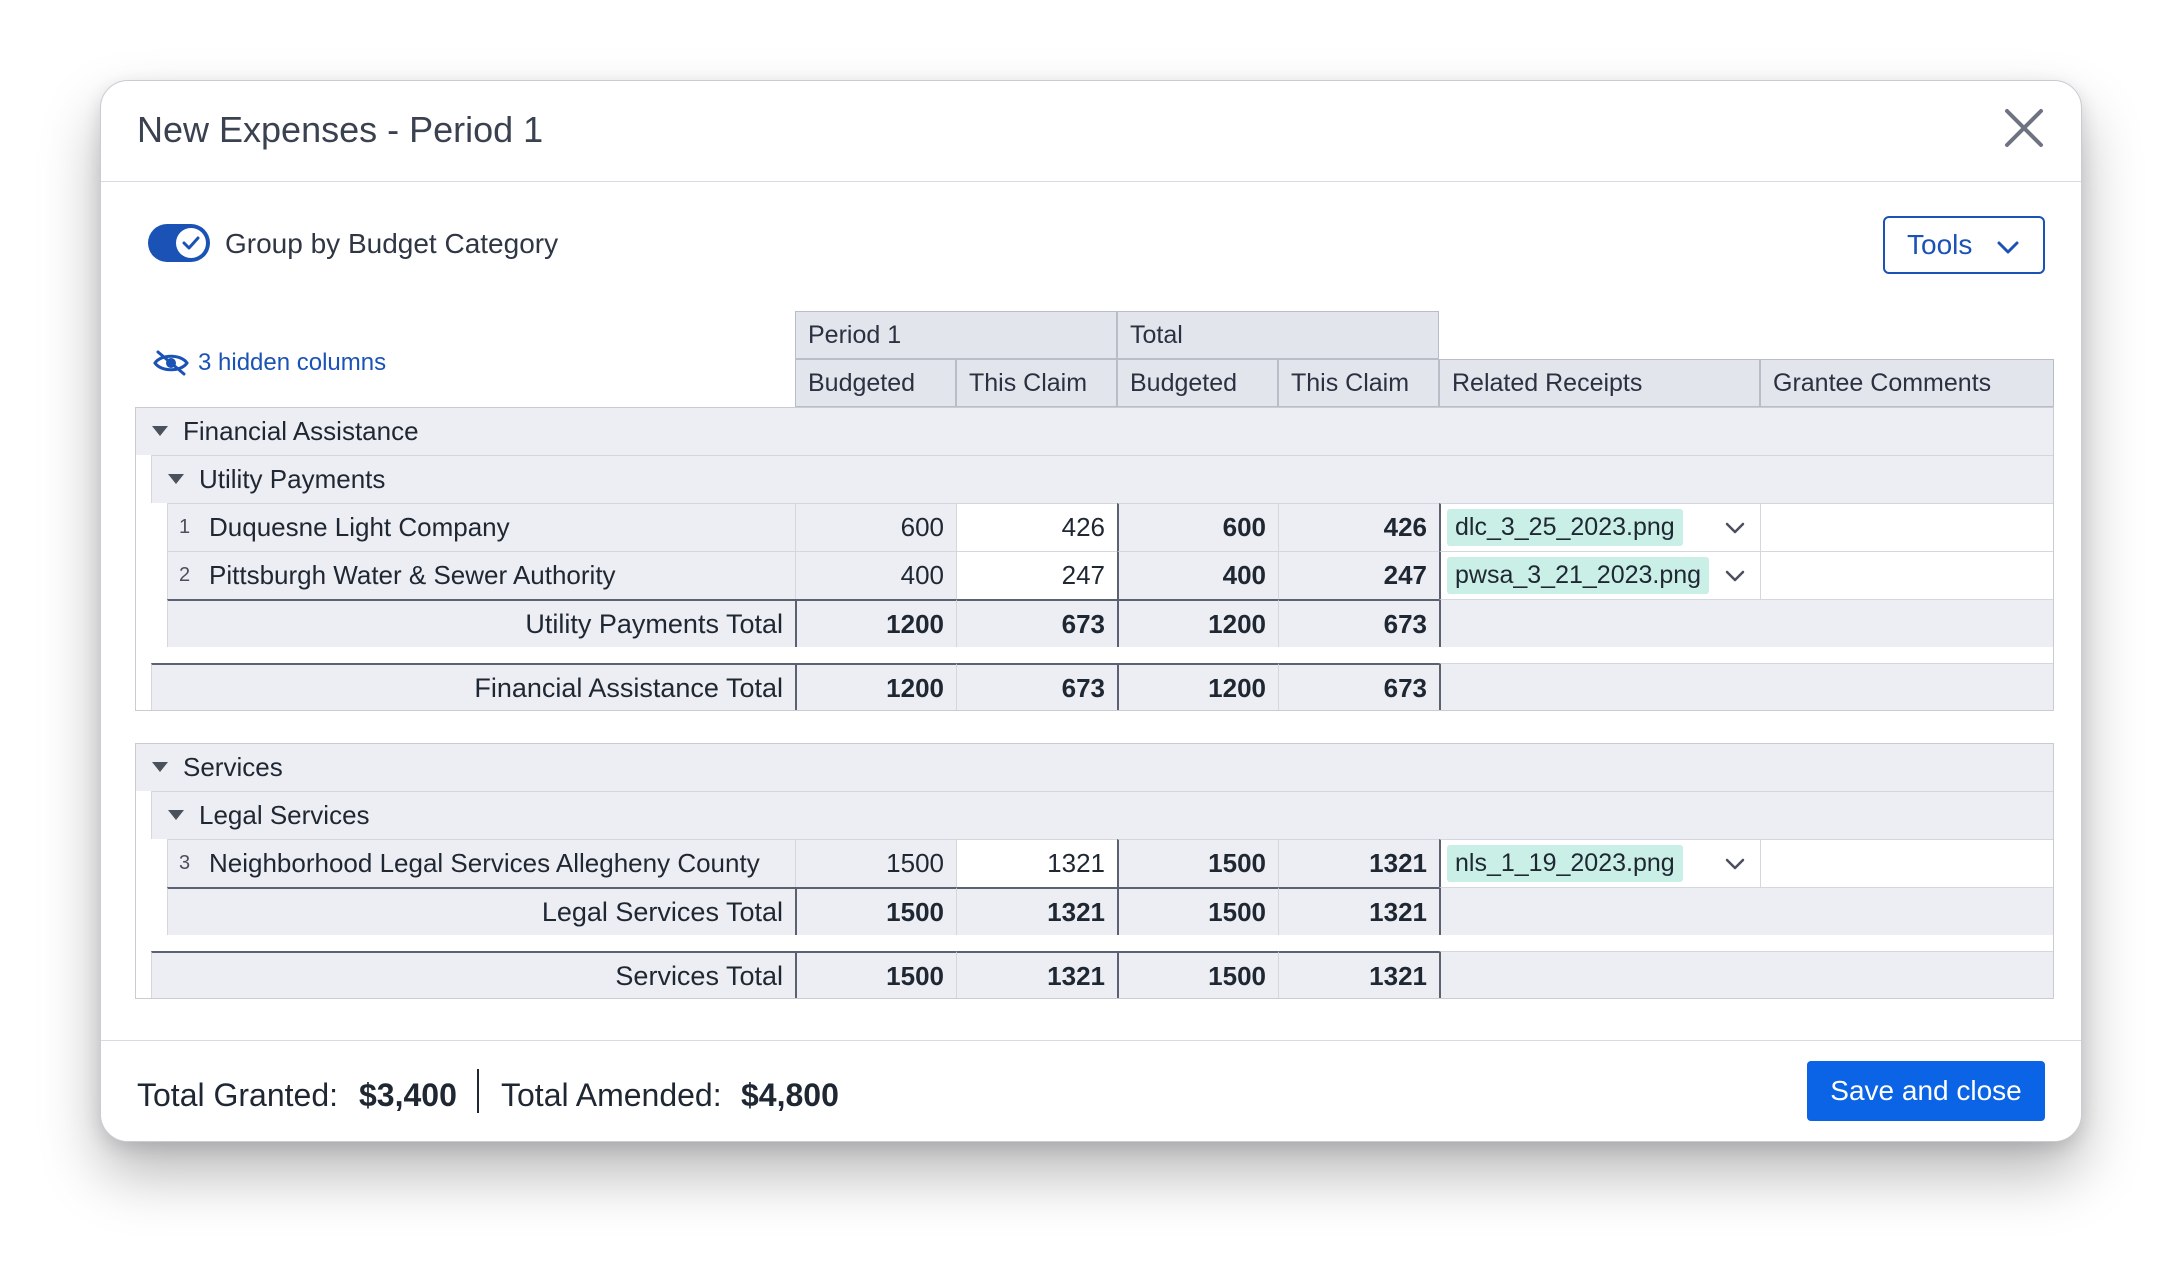  Describe the element at coordinates (1197, 863) in the screenshot. I see `total-budgeted: 1500` at that location.